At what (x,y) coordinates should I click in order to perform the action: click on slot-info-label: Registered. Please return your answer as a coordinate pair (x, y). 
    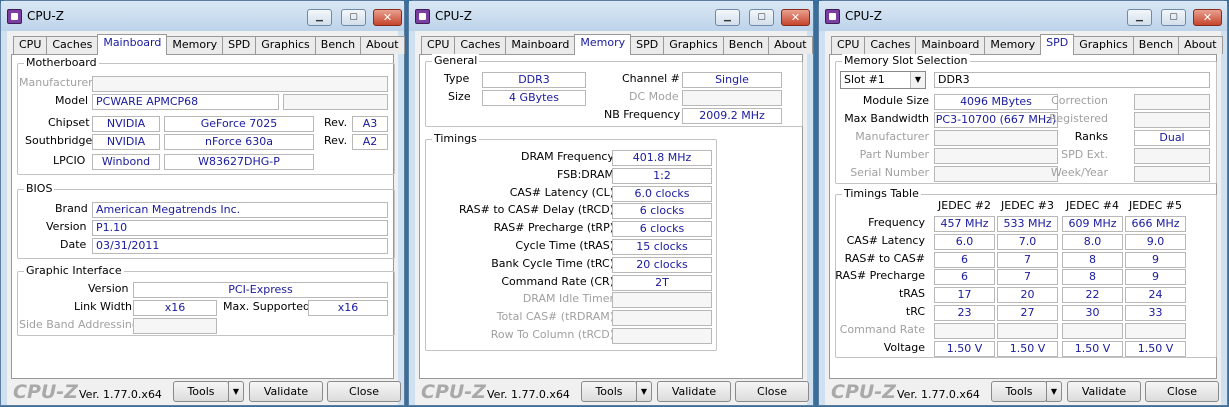
    Looking at the image, I should click on (1078, 118).